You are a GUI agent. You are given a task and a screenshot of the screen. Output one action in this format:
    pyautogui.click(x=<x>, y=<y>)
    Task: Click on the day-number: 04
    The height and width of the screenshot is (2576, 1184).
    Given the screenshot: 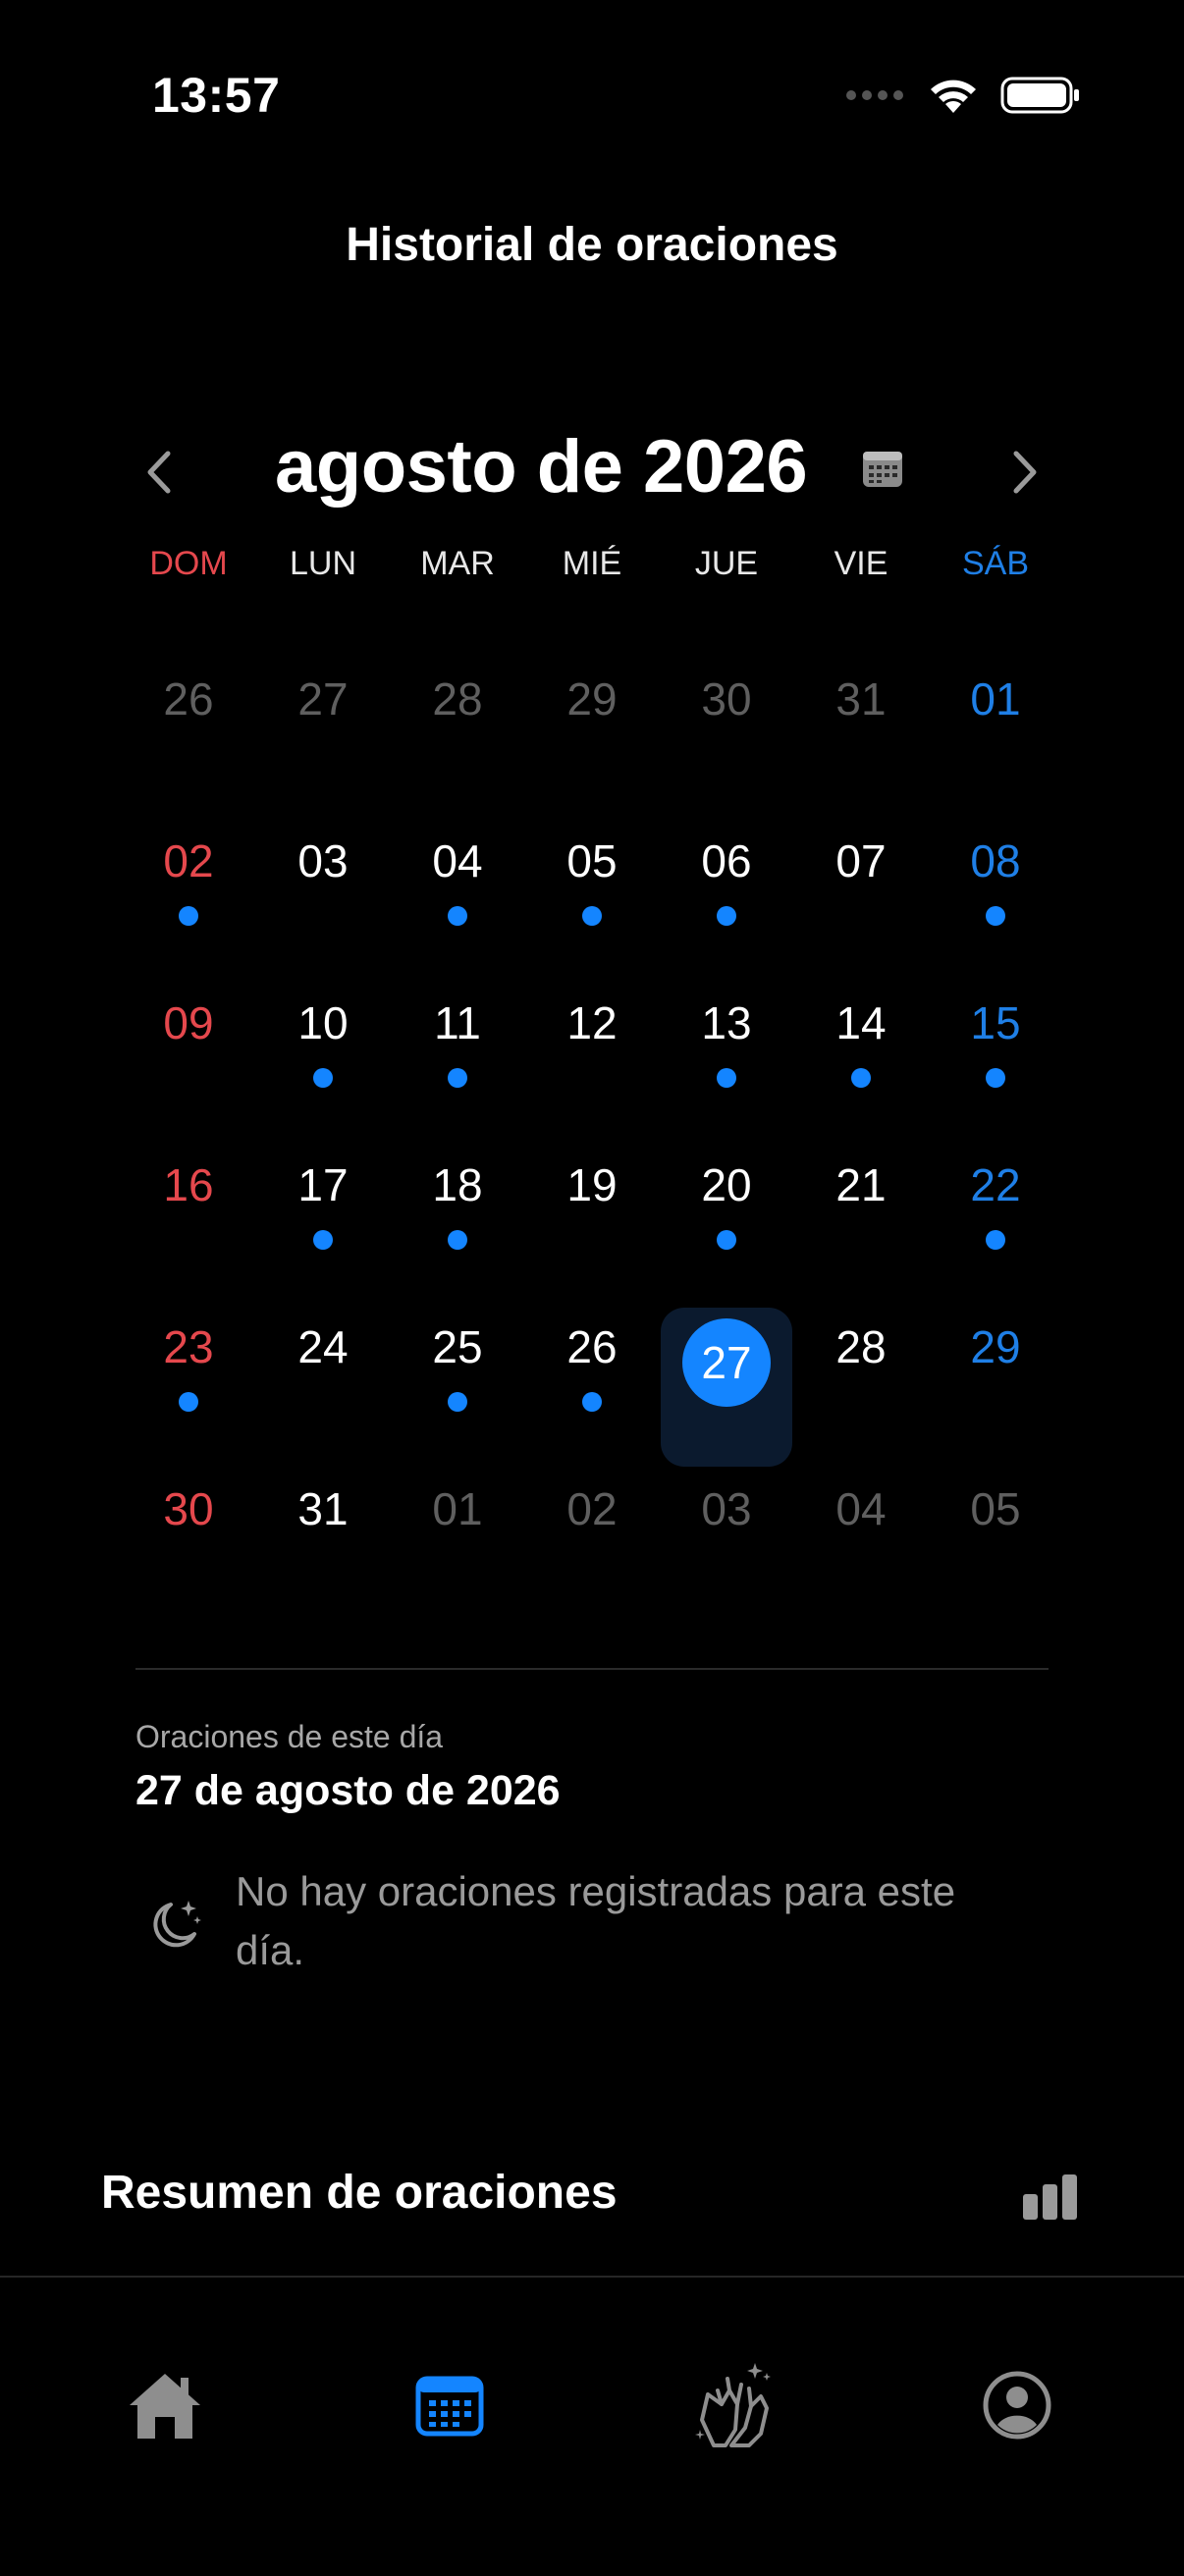 What is the action you would take?
    pyautogui.click(x=861, y=1508)
    